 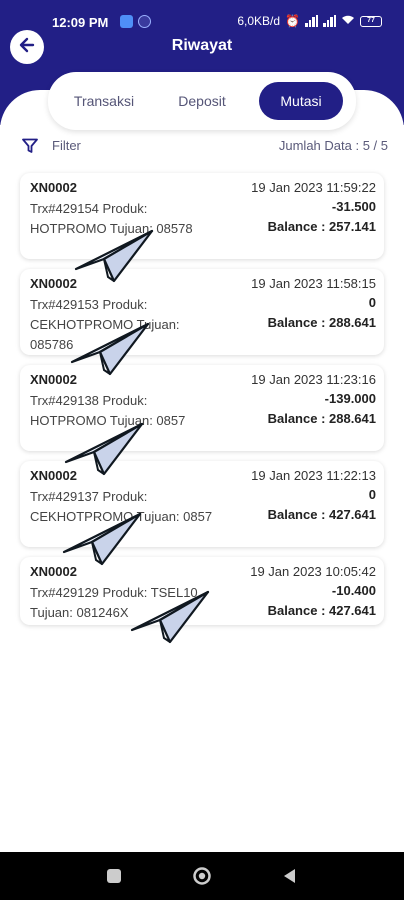 What do you see at coordinates (321, 226) in the screenshot?
I see `transaction-balance: Balance : 257.141` at bounding box center [321, 226].